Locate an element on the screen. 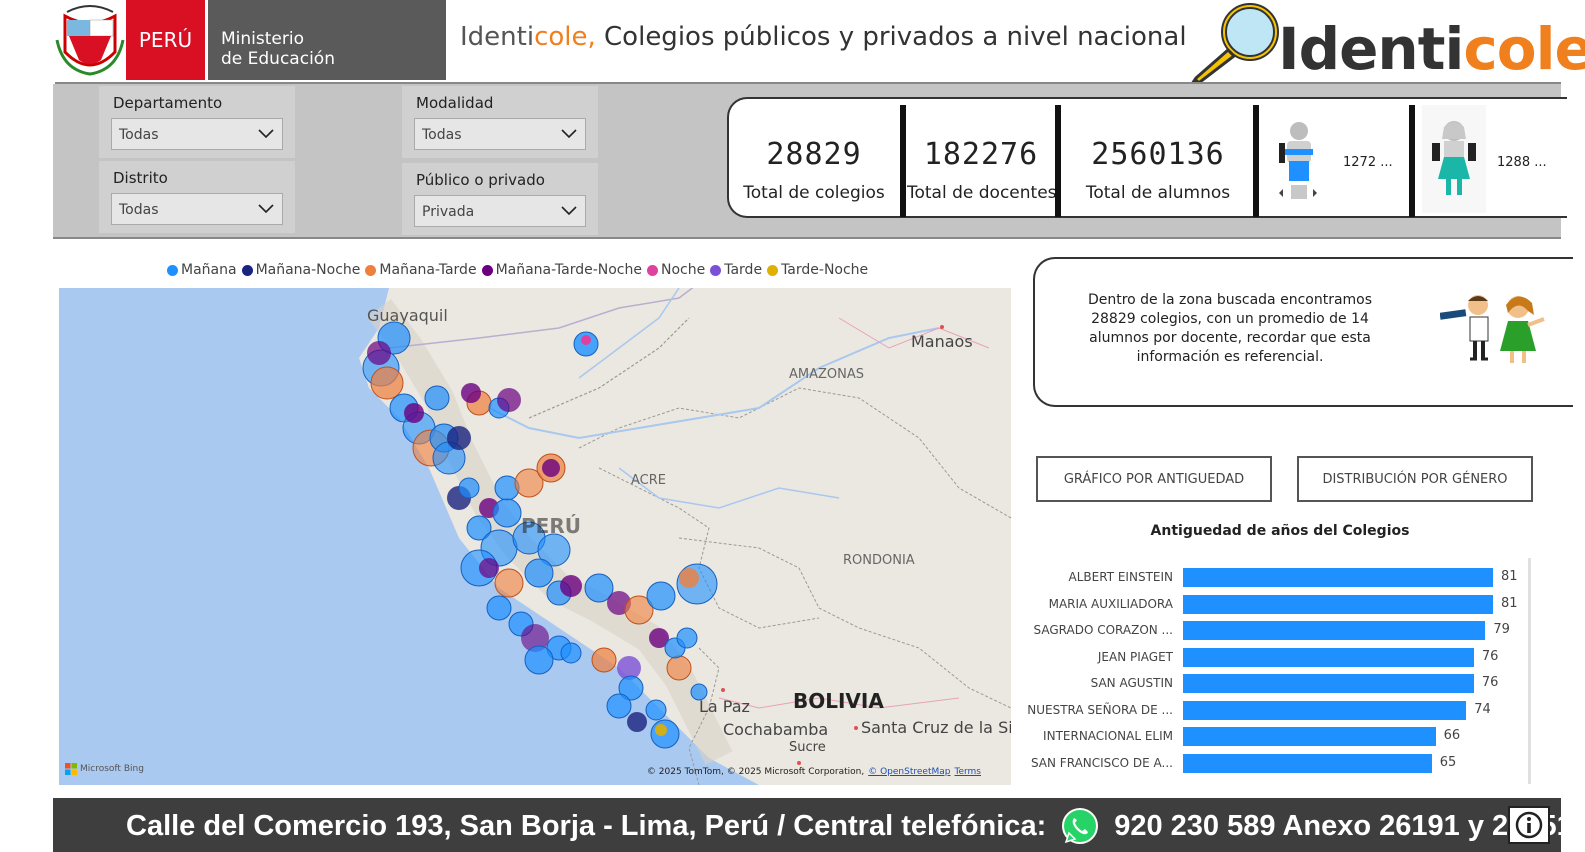  departamento-value: Todas is located at coordinates (139, 135).